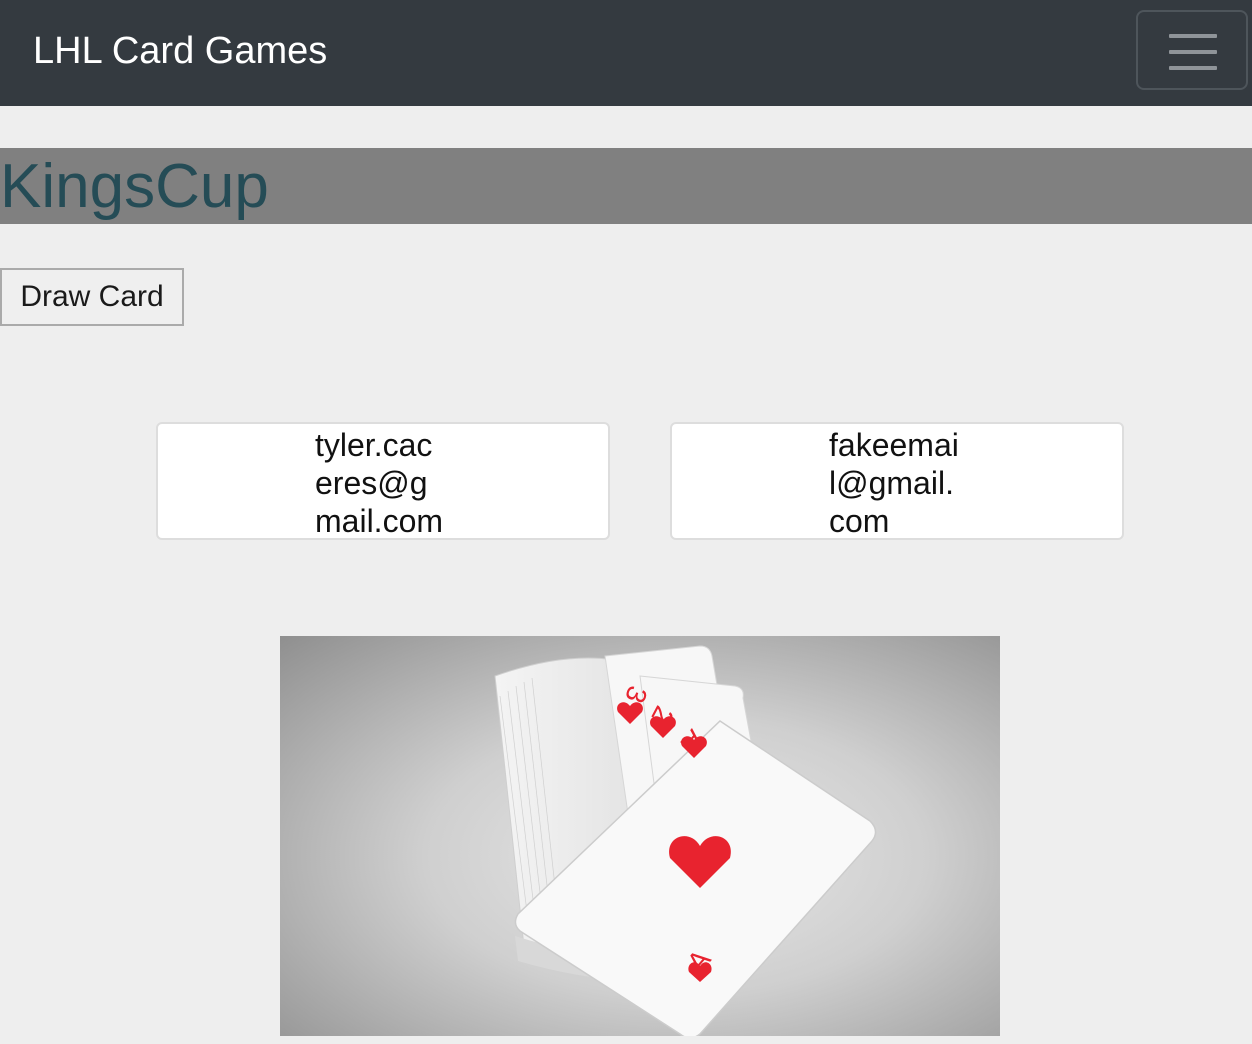 The width and height of the screenshot is (1252, 1044). What do you see at coordinates (134, 186) in the screenshot?
I see `game-title: KingsCup` at bounding box center [134, 186].